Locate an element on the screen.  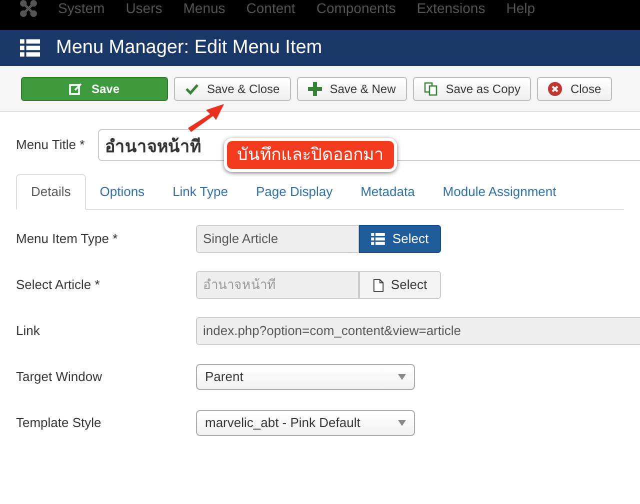
toolbar-button: Save & New is located at coordinates (351, 88).